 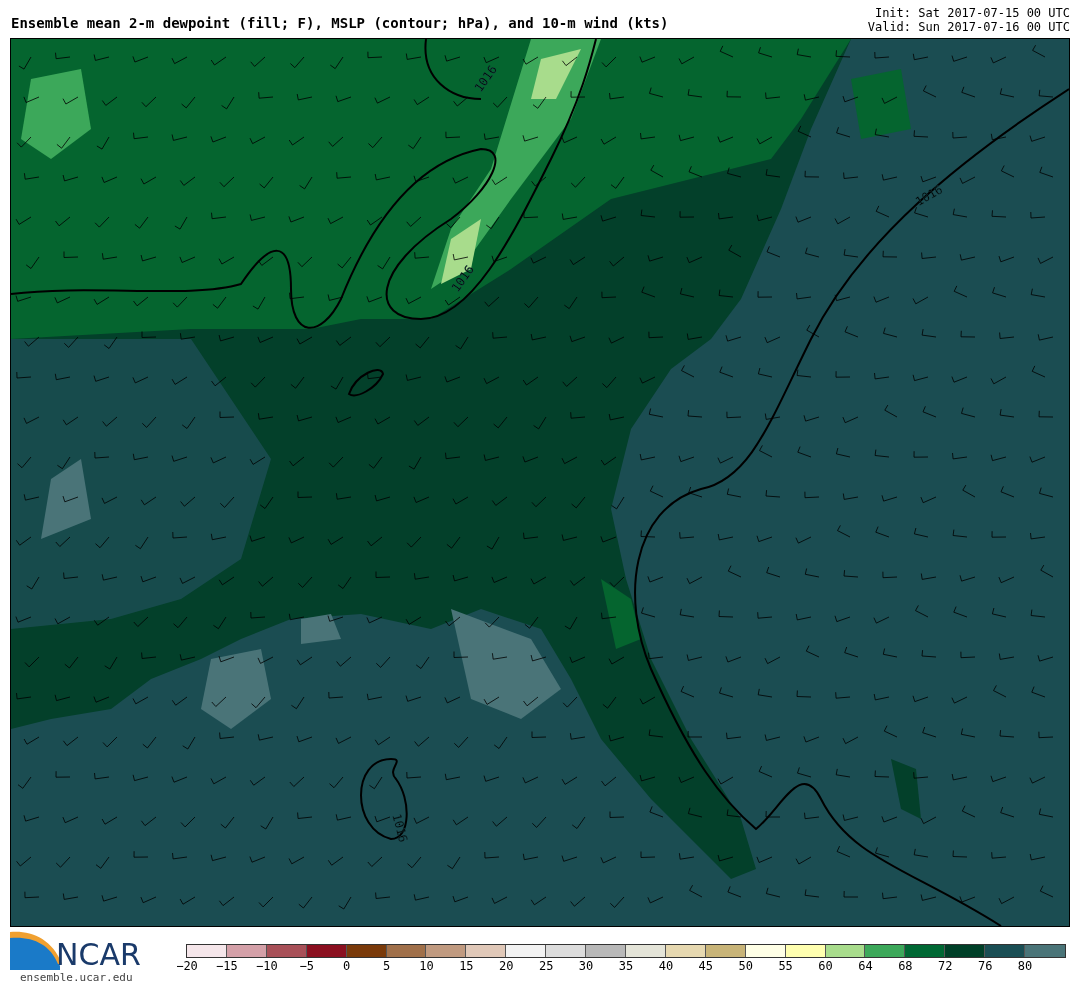 I want to click on colorbar-tick-label: 15, so click(x=466, y=966).